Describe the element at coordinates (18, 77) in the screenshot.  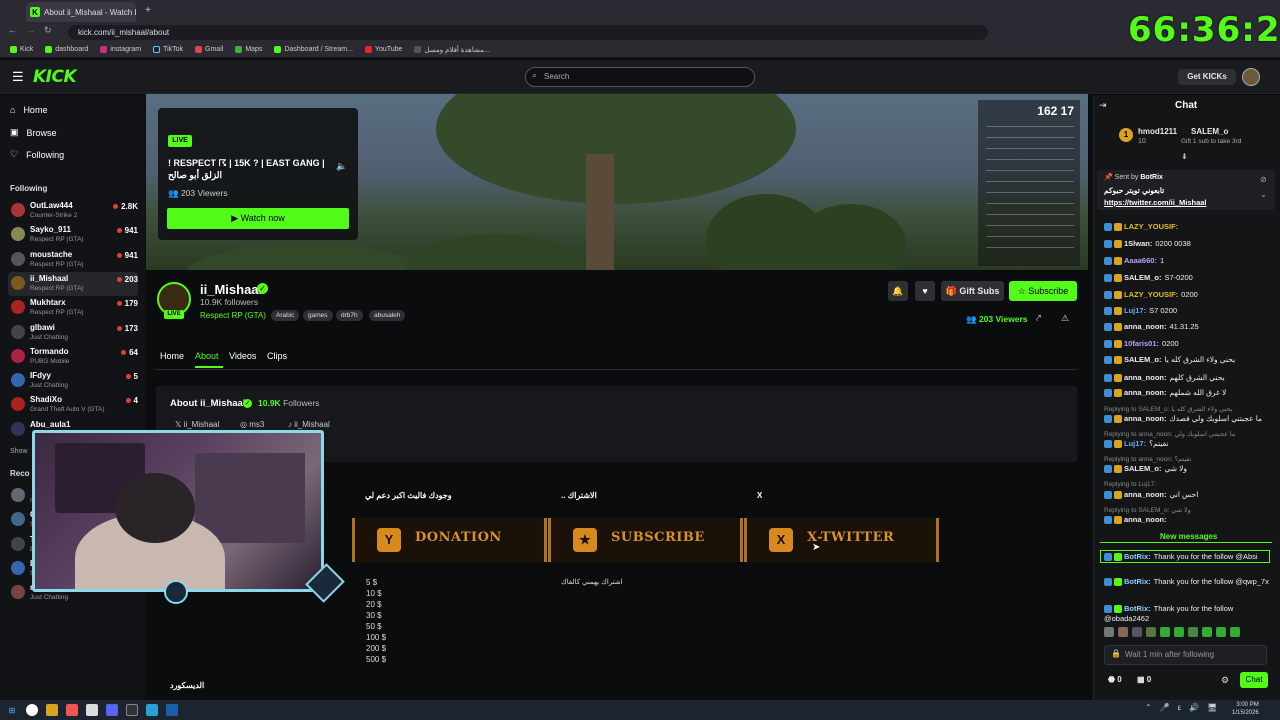
I see `menu-icon: ☰` at that location.